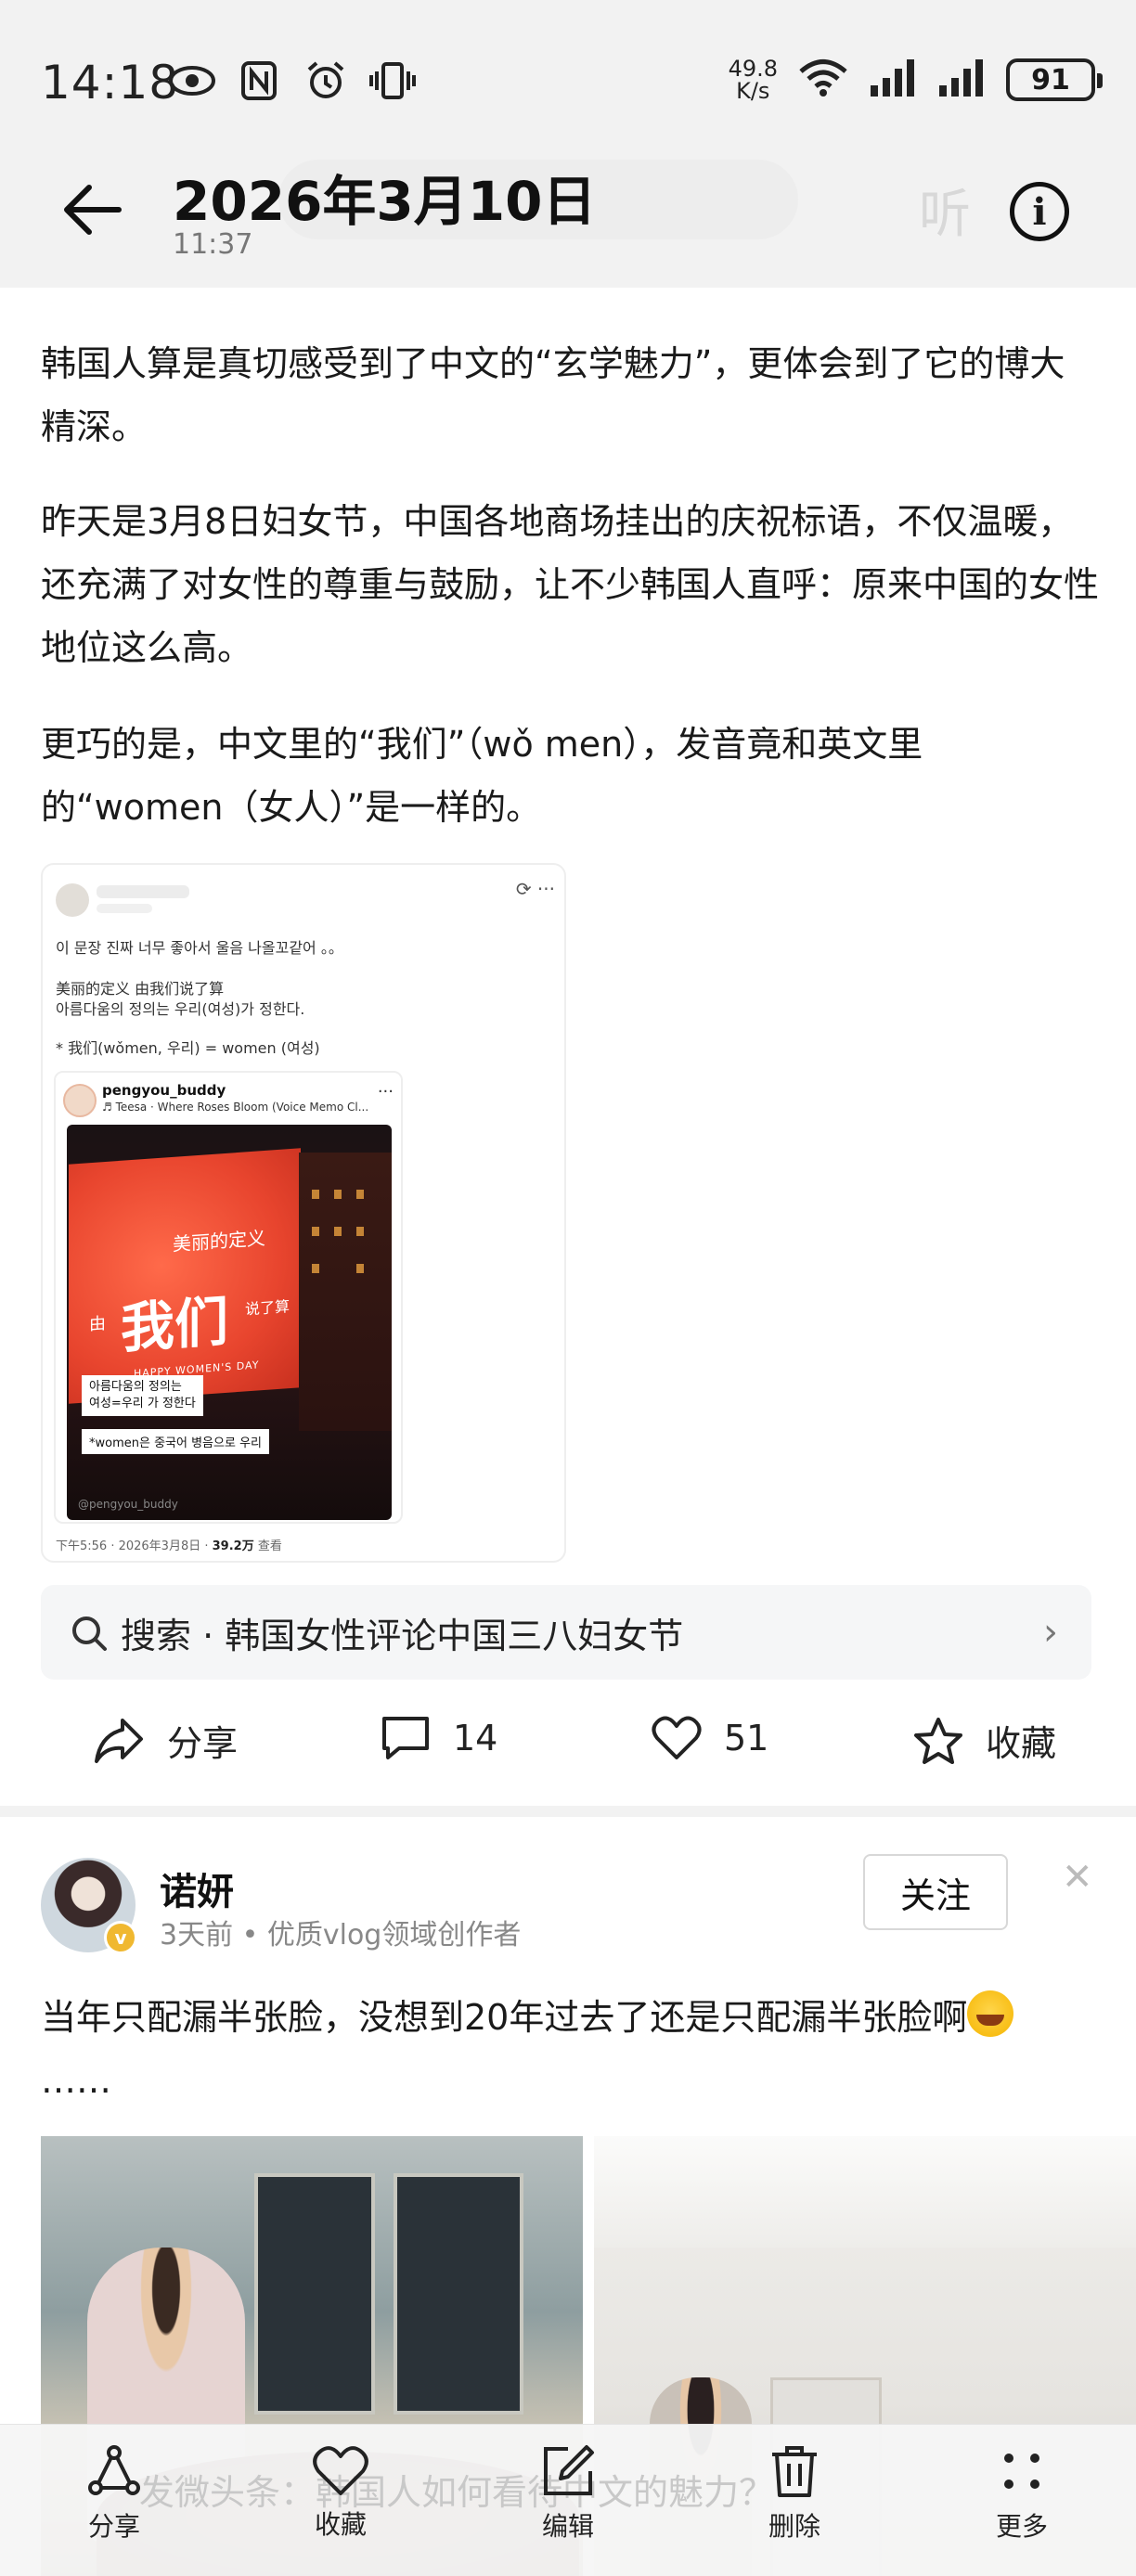 The image size is (1136, 2576). I want to click on post-text-body: 当年只配漏半张脸，没想到20年过去了还是只配漏半张脸啊, so click(504, 2018).